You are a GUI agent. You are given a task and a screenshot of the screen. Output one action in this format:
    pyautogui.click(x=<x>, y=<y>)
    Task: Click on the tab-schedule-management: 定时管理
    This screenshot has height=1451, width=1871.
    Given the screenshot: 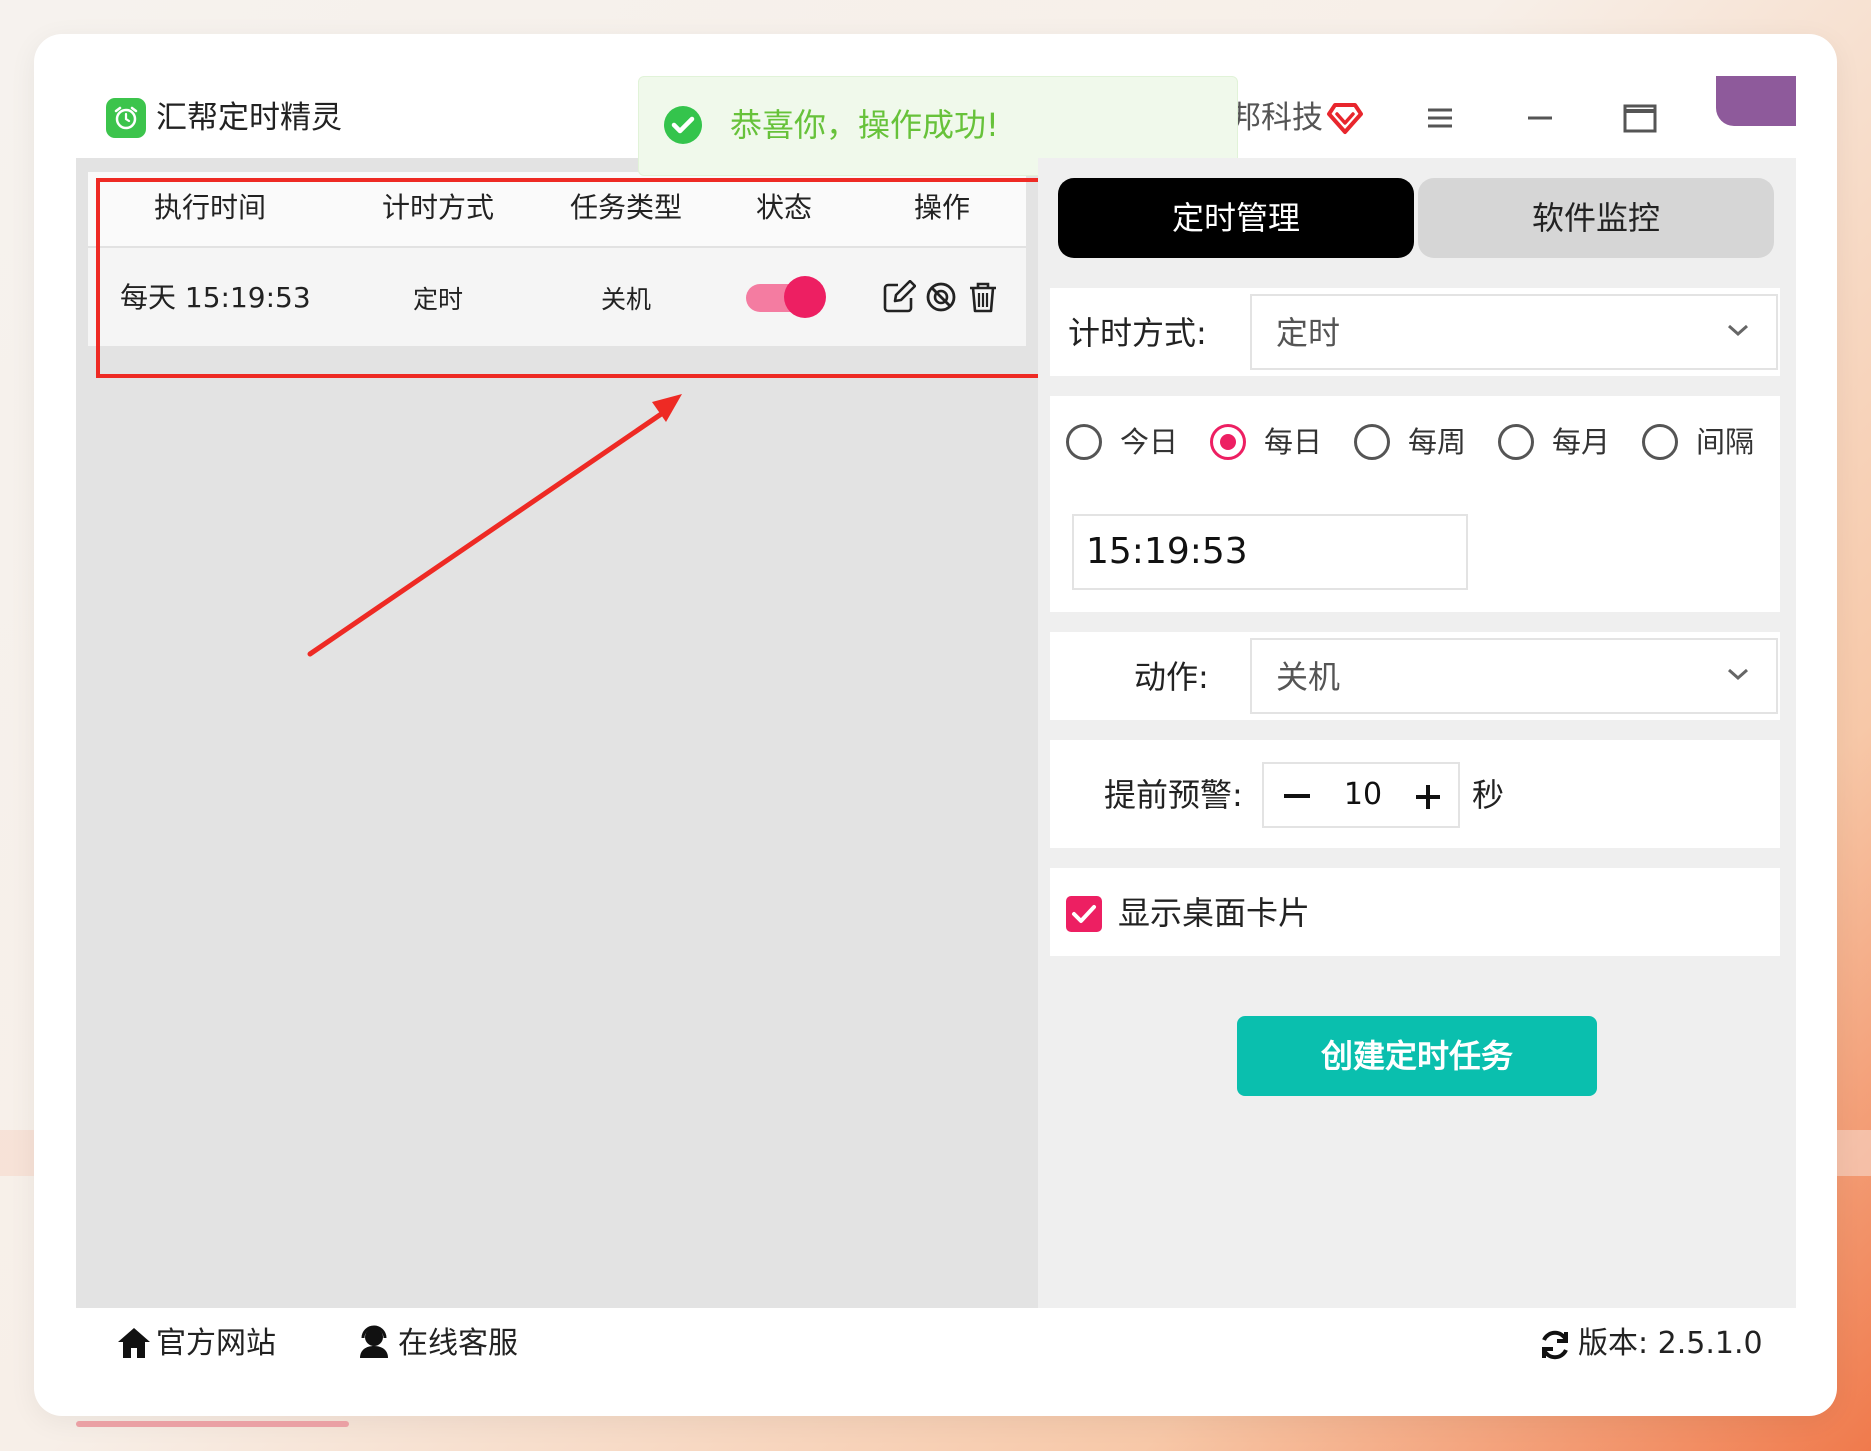 What is the action you would take?
    pyautogui.click(x=1236, y=218)
    